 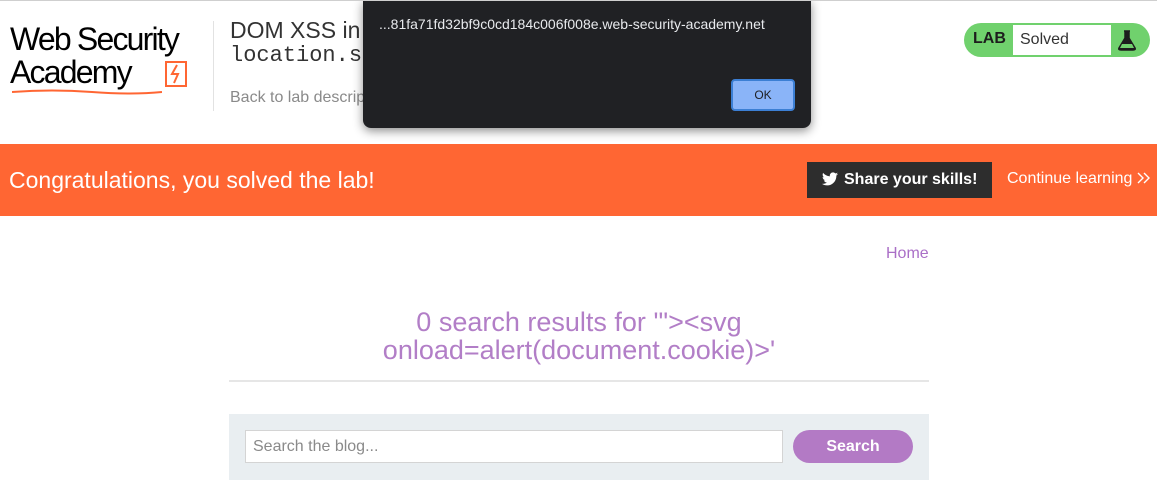 I want to click on header-divider, so click(x=213, y=66).